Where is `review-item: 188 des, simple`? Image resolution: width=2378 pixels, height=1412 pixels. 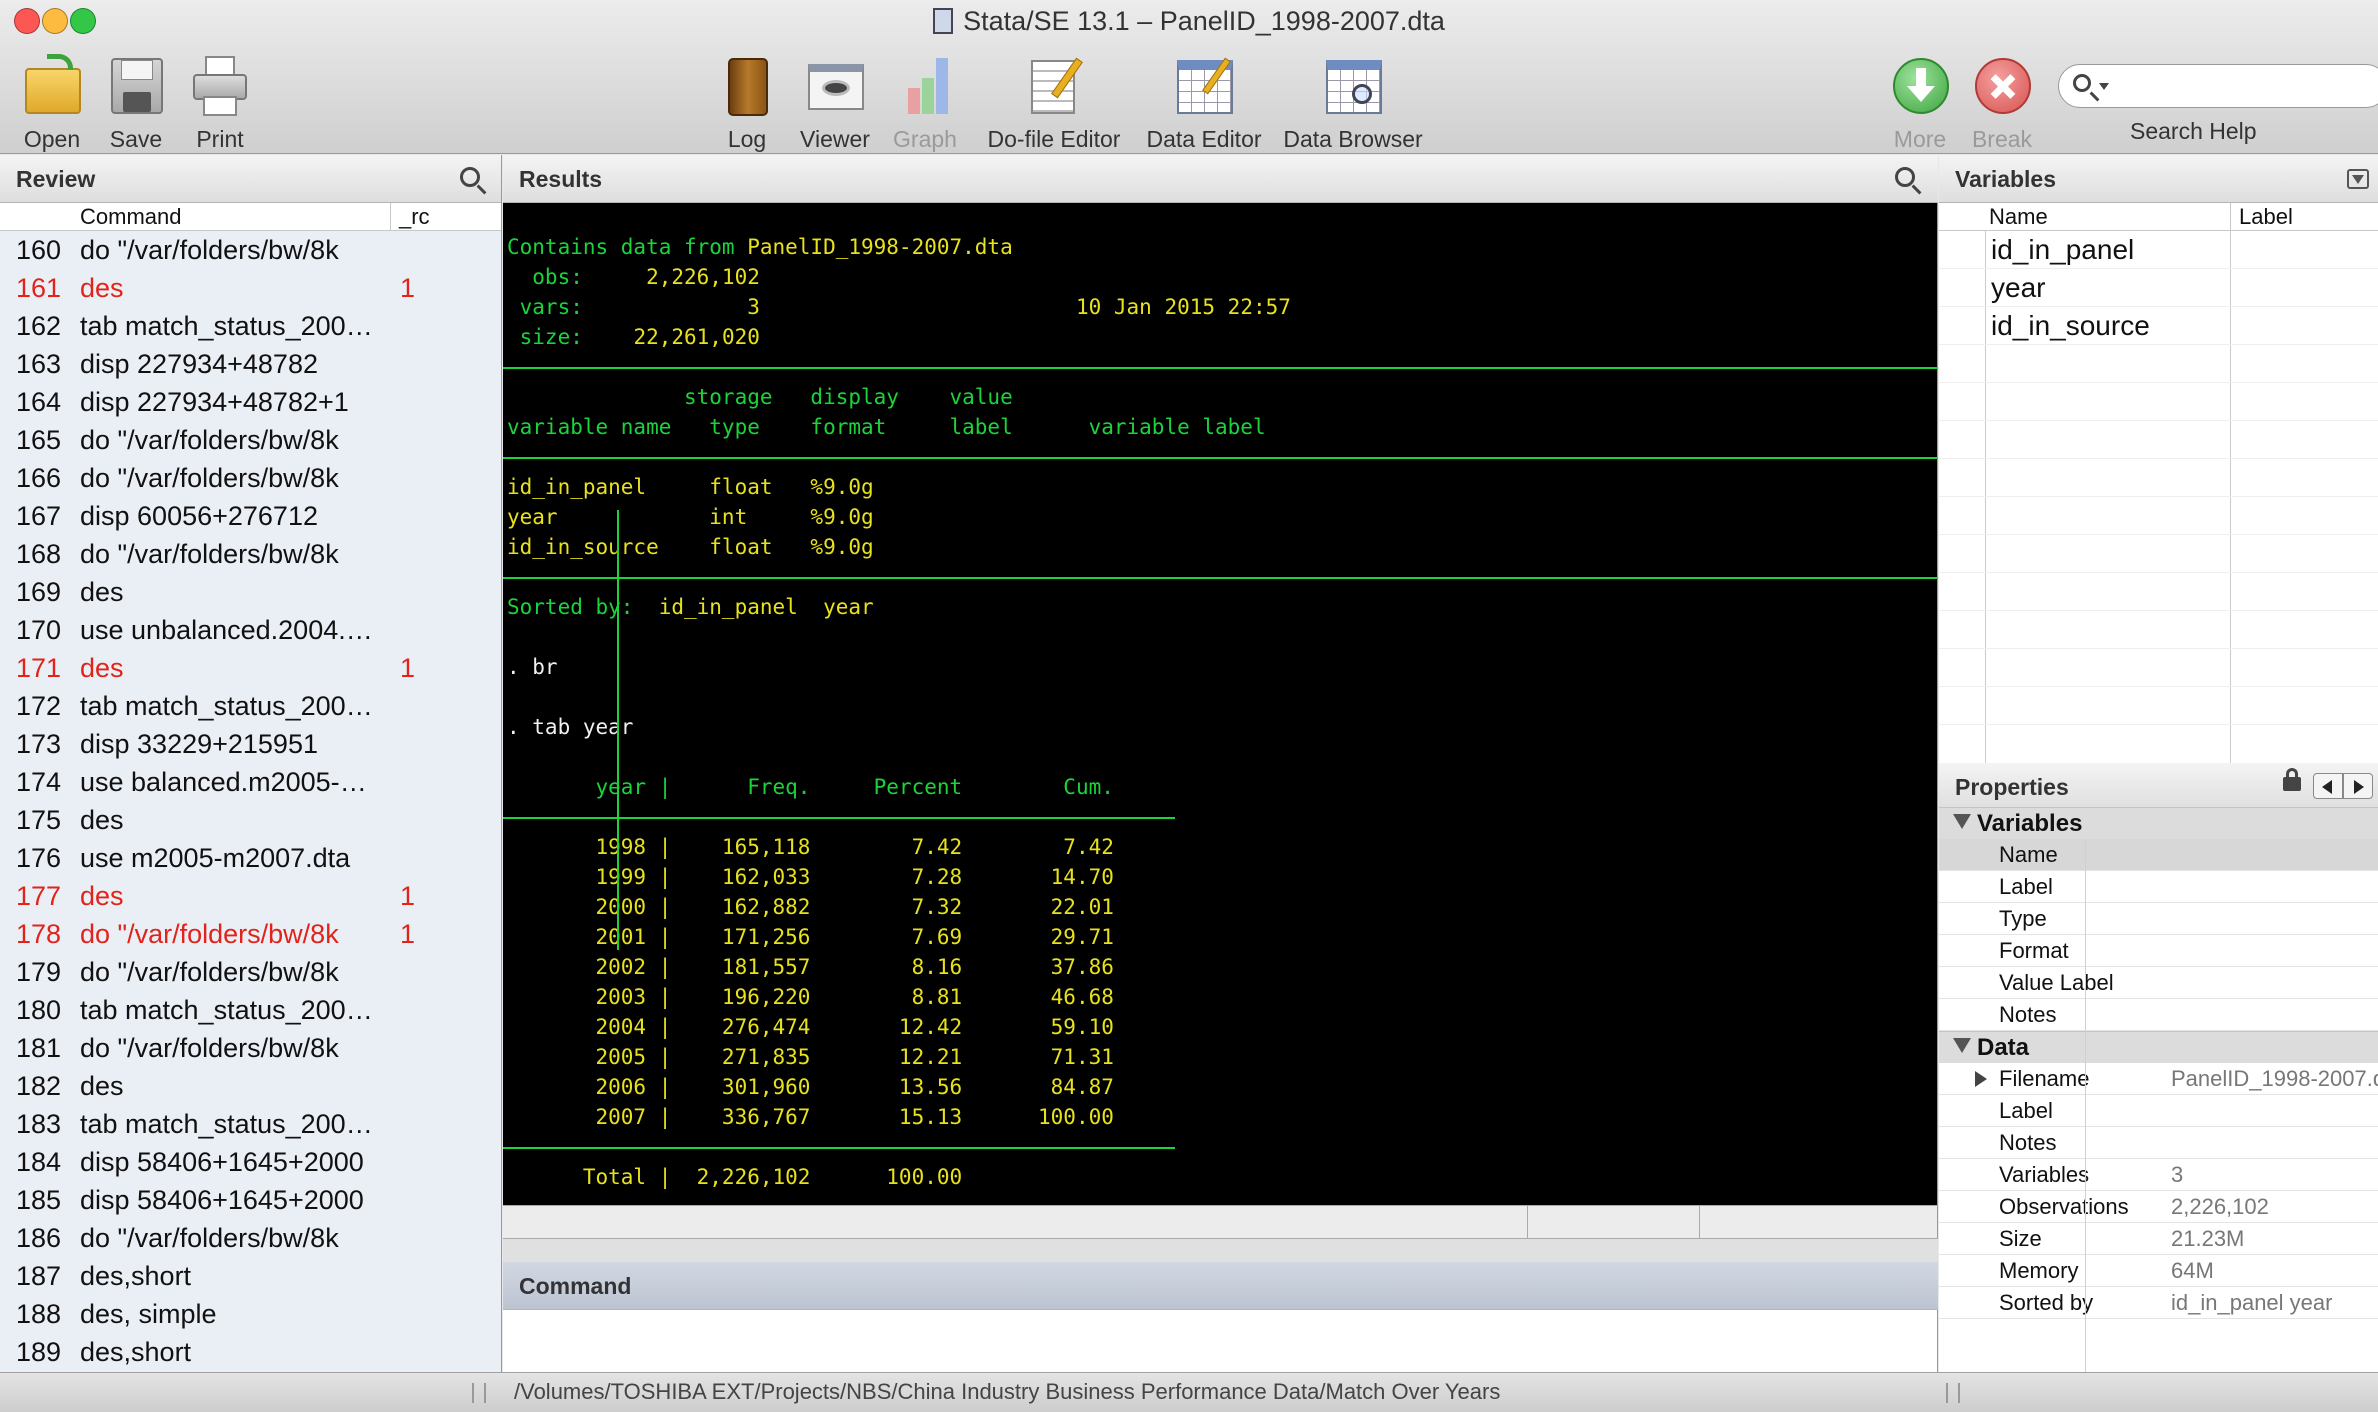 review-item: 188 des, simple is located at coordinates (250, 1314).